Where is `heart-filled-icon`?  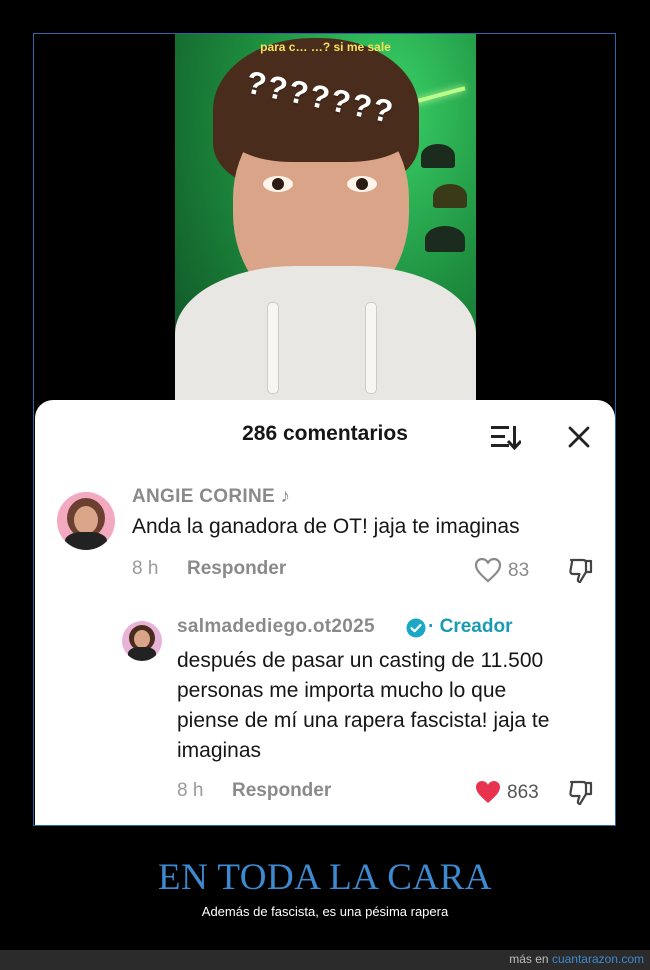
heart-filled-icon is located at coordinates (488, 792).